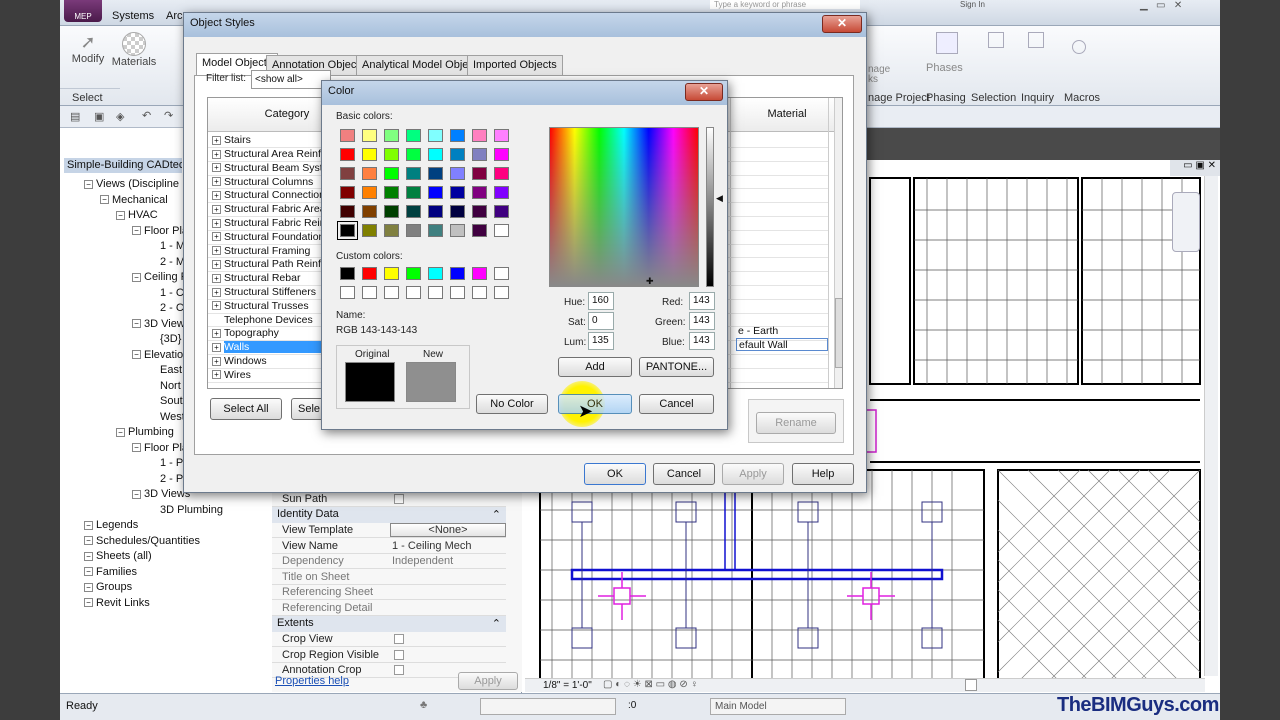 This screenshot has width=1280, height=720. What do you see at coordinates (787, 114) in the screenshot?
I see `col-material: Material` at bounding box center [787, 114].